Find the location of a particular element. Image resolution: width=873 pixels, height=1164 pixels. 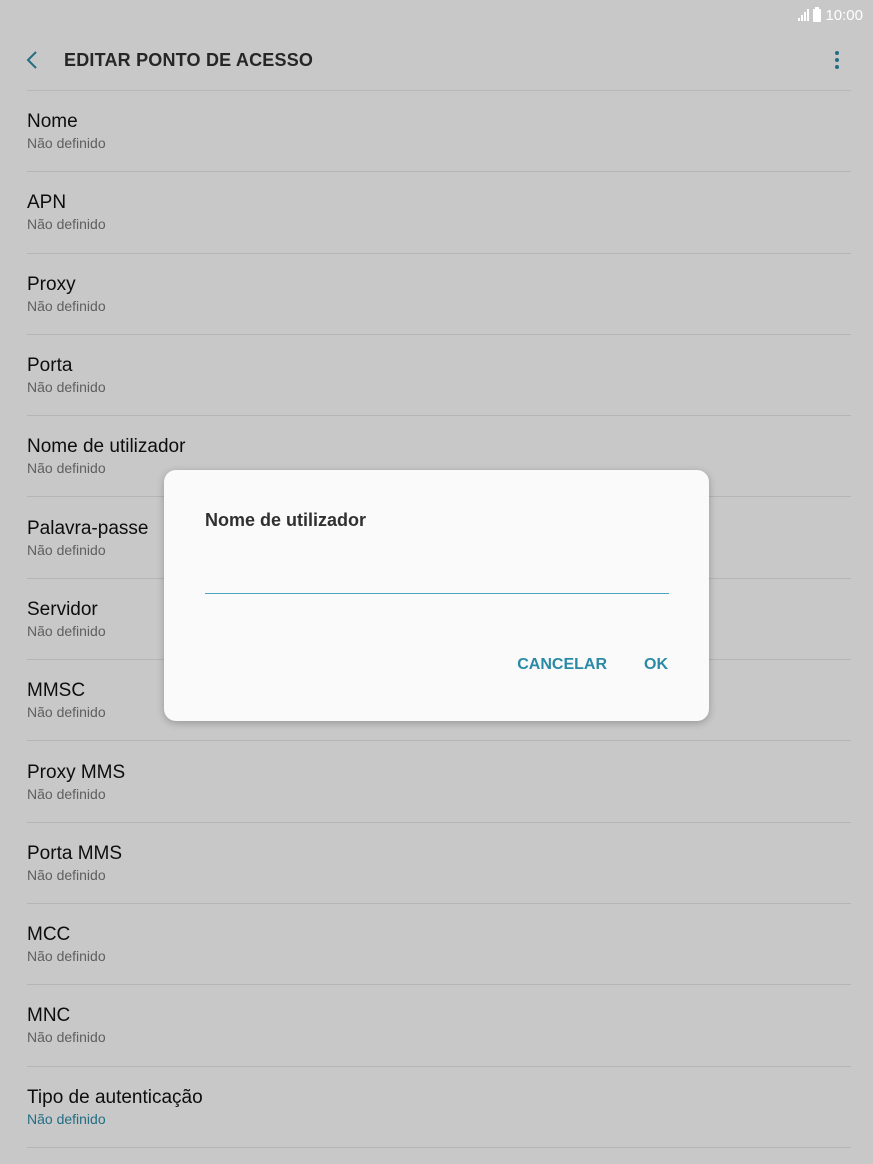

signal-icon is located at coordinates (804, 15).